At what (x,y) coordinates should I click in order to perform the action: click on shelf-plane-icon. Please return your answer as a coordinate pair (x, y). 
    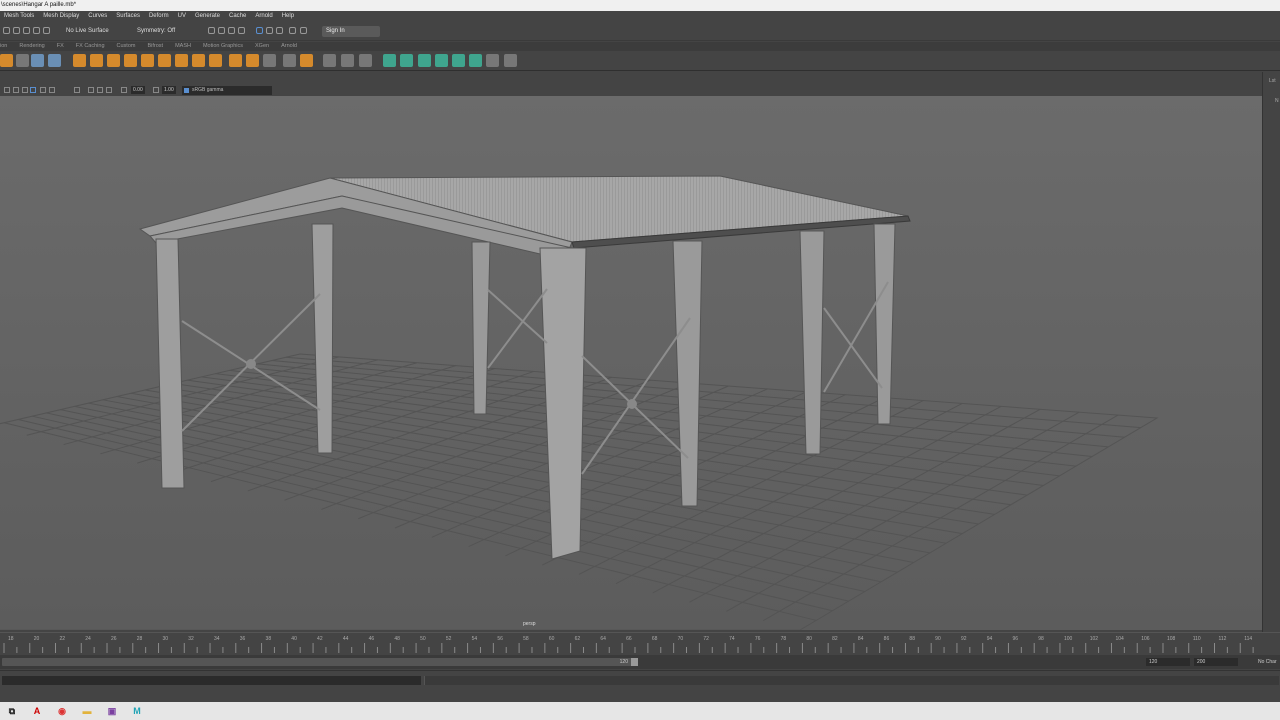
    Looking at the image, I should click on (130, 60).